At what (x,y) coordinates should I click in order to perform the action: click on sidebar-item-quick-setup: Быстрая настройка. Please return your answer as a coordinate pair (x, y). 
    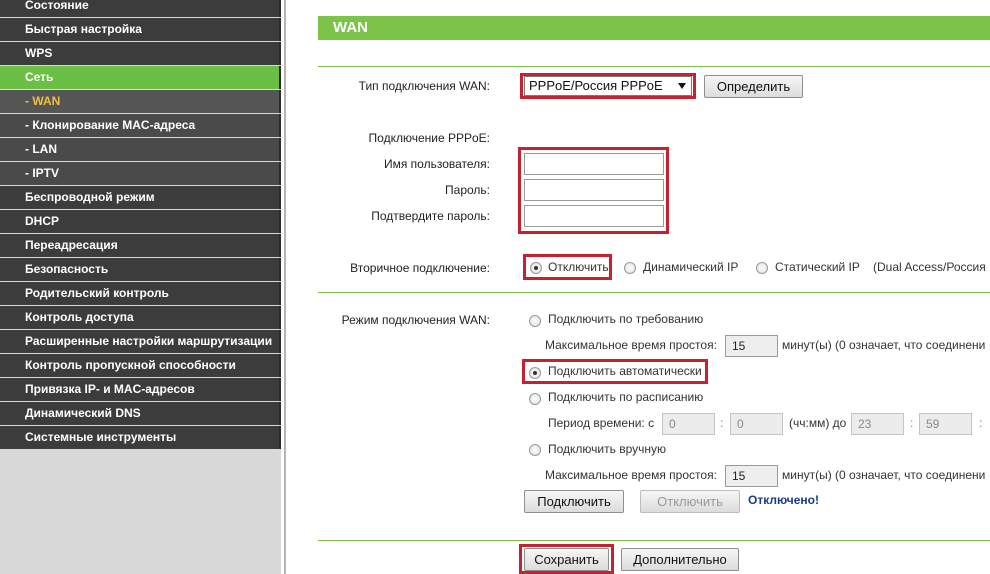
    Looking at the image, I should click on (140, 29).